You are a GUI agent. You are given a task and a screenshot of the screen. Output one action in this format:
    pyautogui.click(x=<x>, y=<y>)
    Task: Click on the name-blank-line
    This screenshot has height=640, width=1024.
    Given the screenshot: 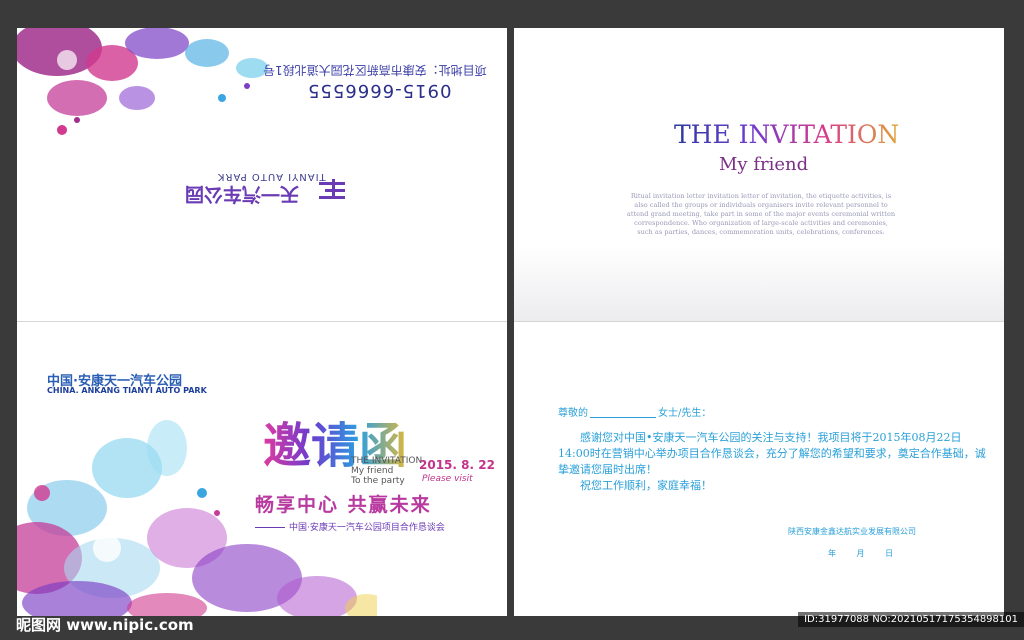 What is the action you would take?
    pyautogui.click(x=623, y=417)
    